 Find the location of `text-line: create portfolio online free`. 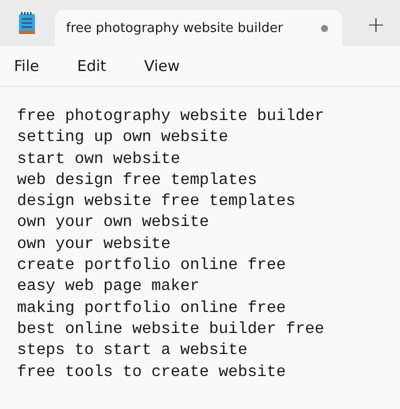

text-line: create portfolio online free is located at coordinates (152, 265).